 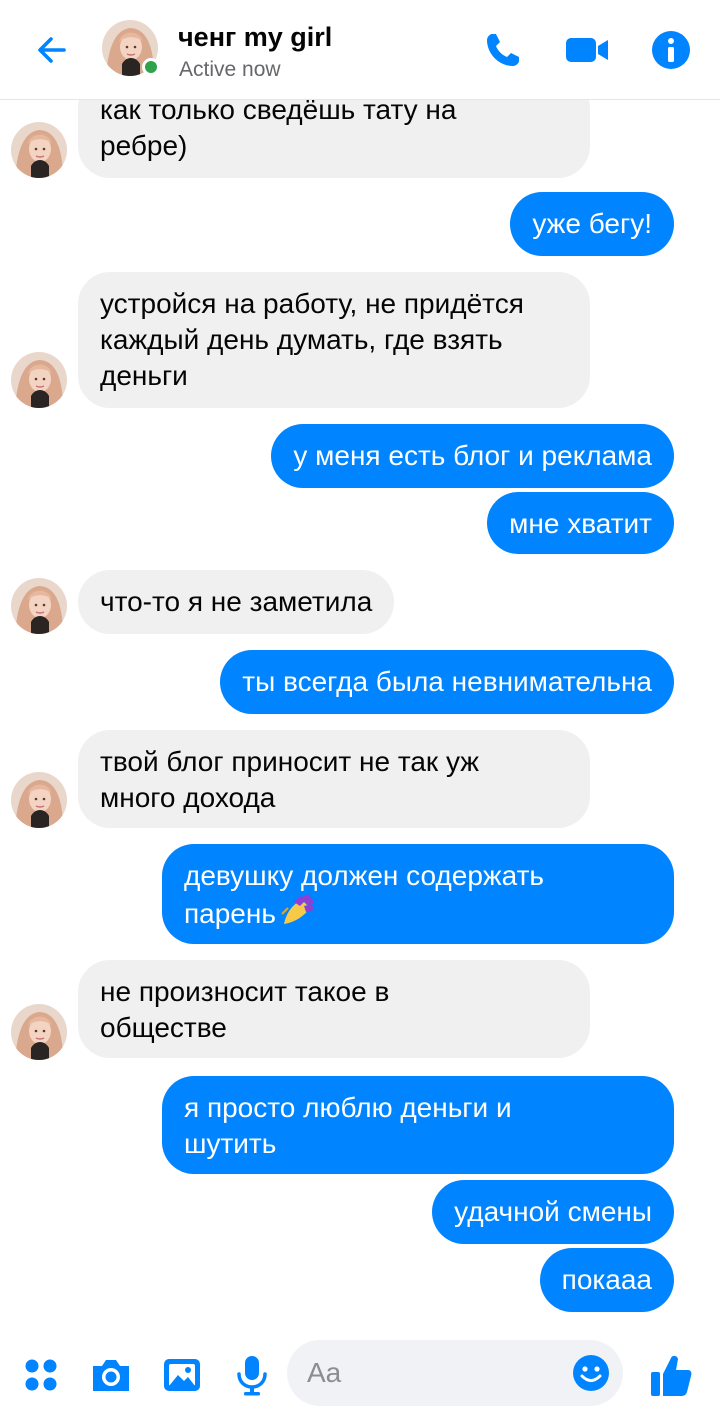 I want to click on message-line: шутить, so click(x=230, y=1143).